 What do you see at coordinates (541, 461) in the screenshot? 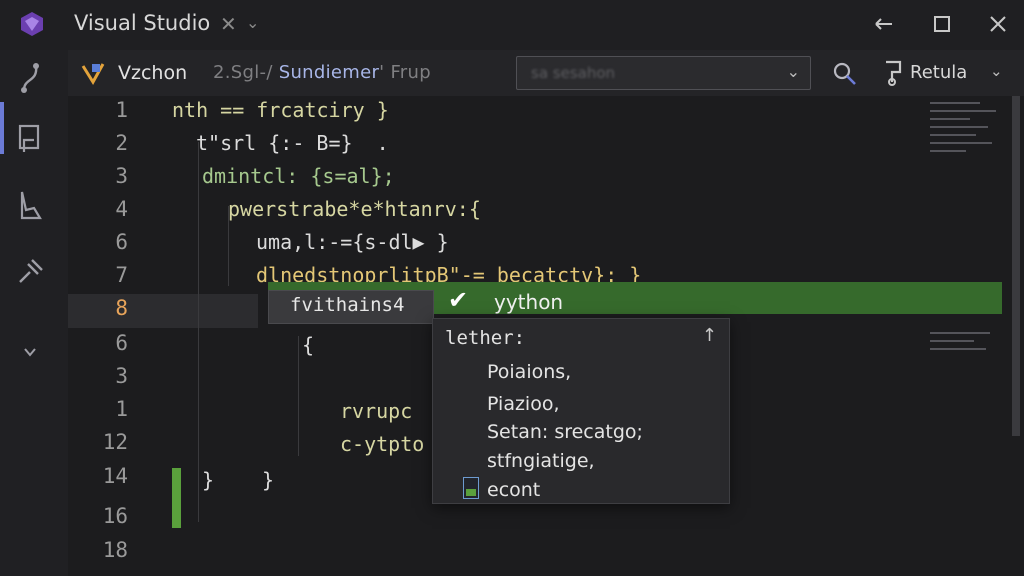
I see `completion-item: stfngiatige,` at bounding box center [541, 461].